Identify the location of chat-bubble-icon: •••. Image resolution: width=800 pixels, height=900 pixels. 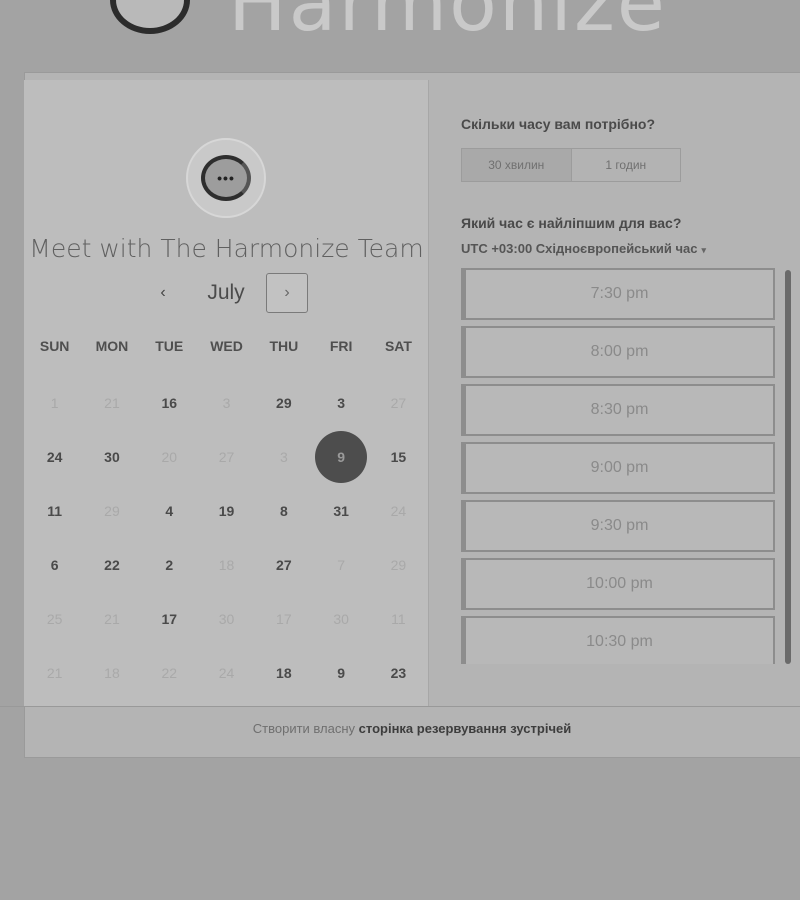
(226, 178).